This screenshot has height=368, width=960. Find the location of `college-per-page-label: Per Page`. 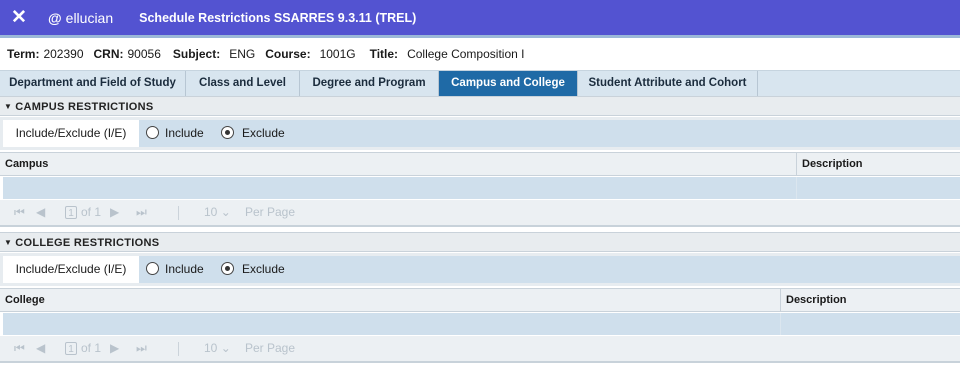

college-per-page-label: Per Page is located at coordinates (270, 348).